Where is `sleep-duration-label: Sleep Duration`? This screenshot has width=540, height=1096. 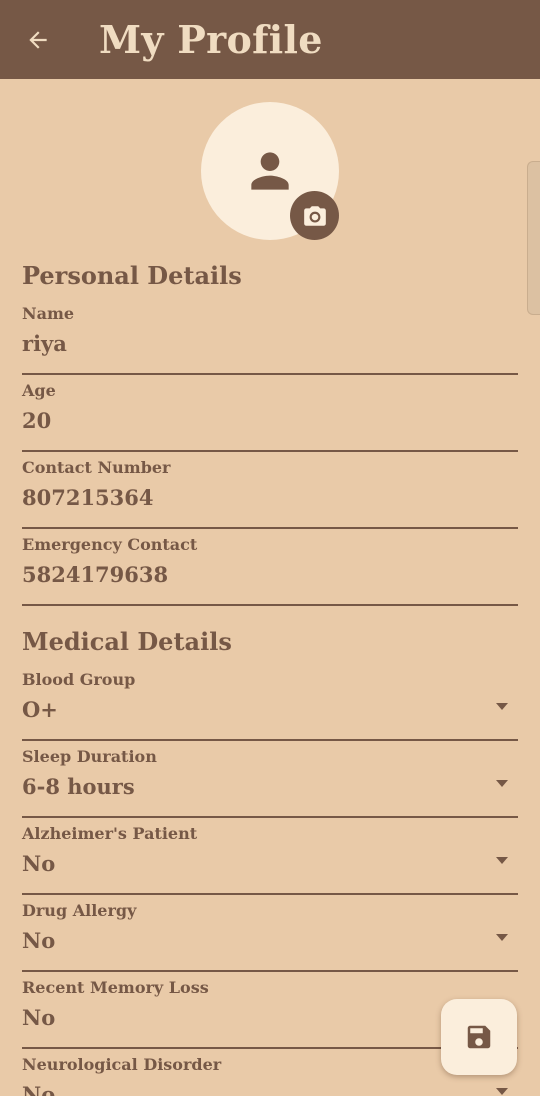
sleep-duration-label: Sleep Duration is located at coordinates (89, 756).